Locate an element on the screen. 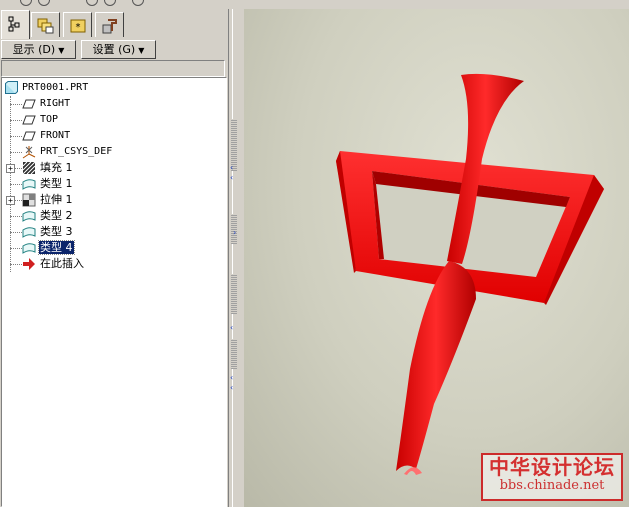  tree-item-extrude-1: 拉伸 1 is located at coordinates (48, 200).